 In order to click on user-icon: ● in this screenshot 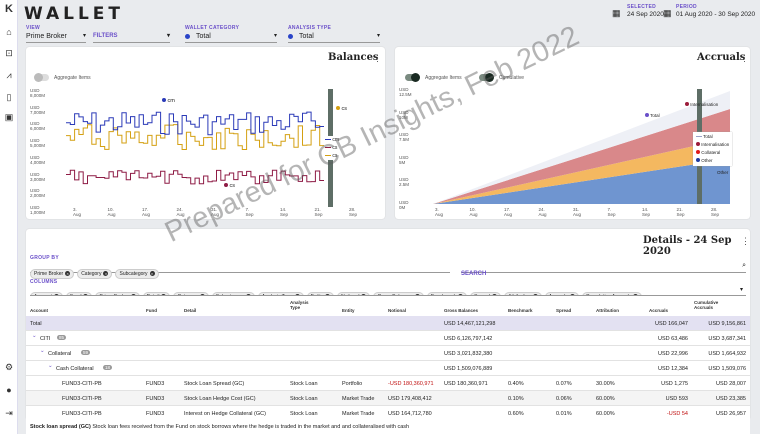, I will do `click(9, 390)`.